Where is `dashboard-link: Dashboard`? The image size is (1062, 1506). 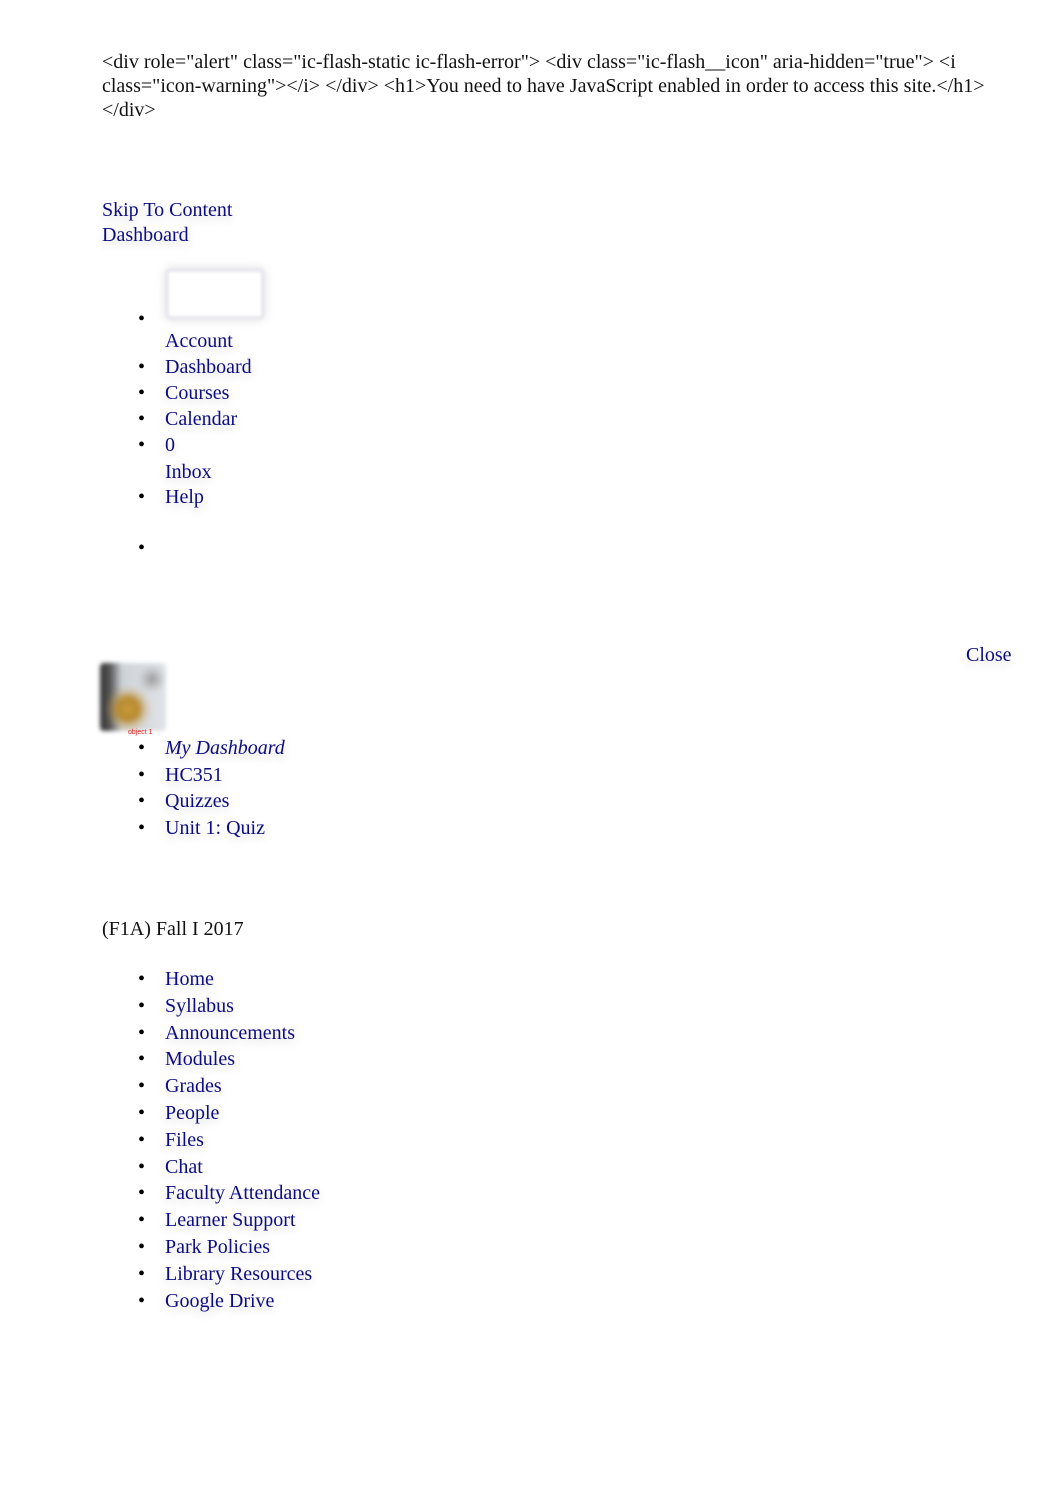
dashboard-link: Dashboard is located at coordinates (208, 367).